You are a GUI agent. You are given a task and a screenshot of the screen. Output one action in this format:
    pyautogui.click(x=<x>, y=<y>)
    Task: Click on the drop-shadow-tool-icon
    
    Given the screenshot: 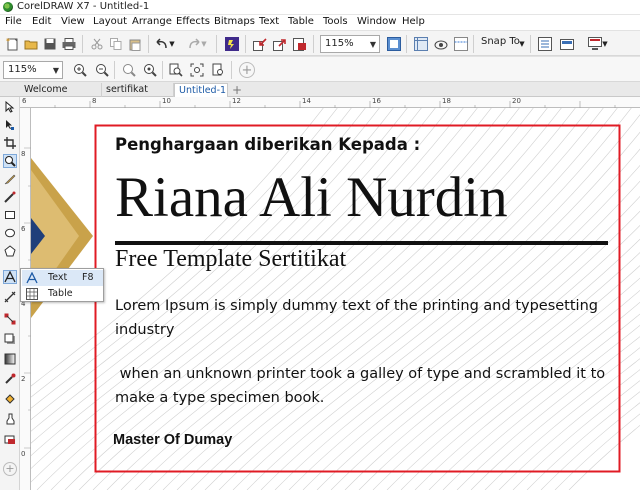 What is the action you would take?
    pyautogui.click(x=10, y=339)
    